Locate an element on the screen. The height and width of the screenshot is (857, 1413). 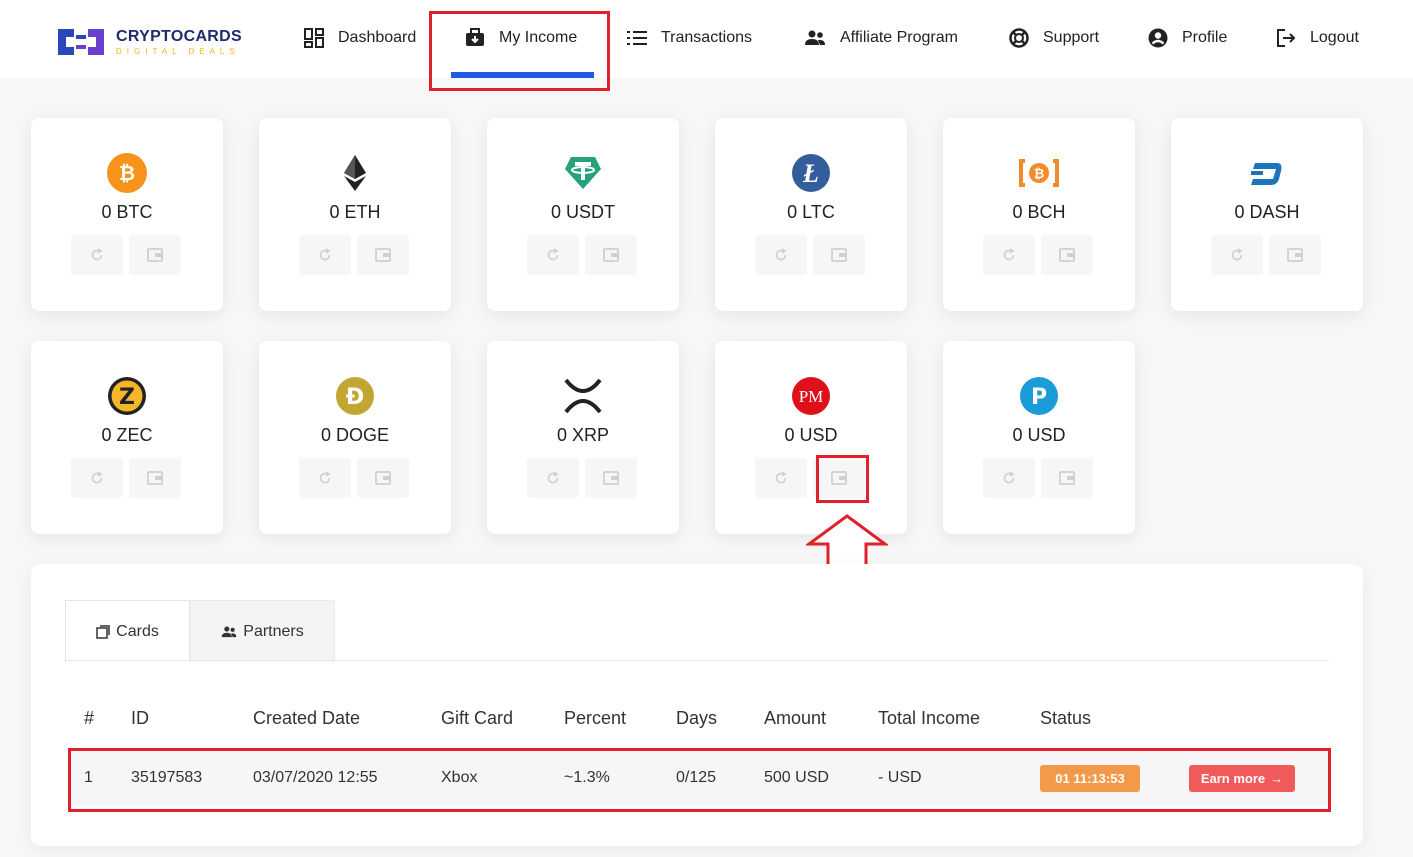
col-header-percent: Percent is located at coordinates (595, 718).